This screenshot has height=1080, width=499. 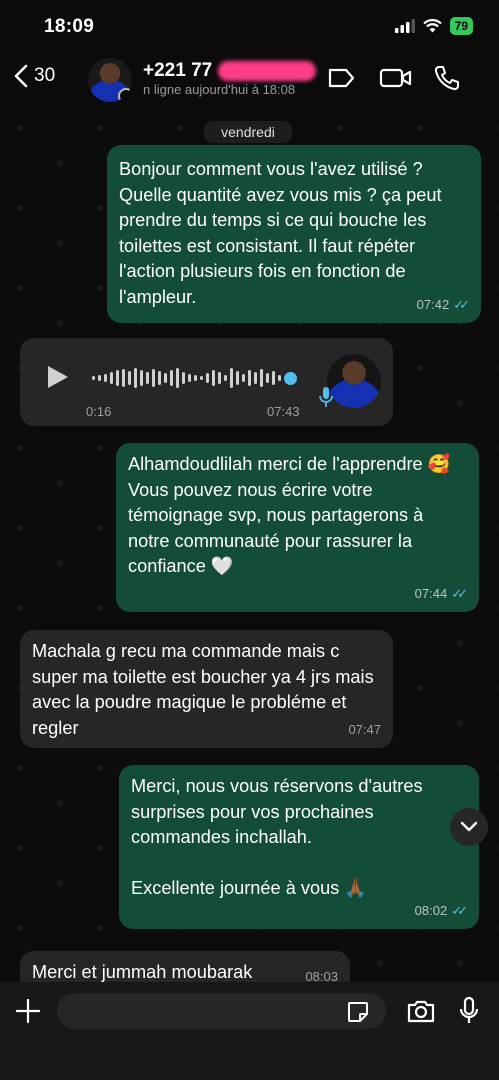 What do you see at coordinates (142, 972) in the screenshot?
I see `message-text: Merci et jummah moubarak` at bounding box center [142, 972].